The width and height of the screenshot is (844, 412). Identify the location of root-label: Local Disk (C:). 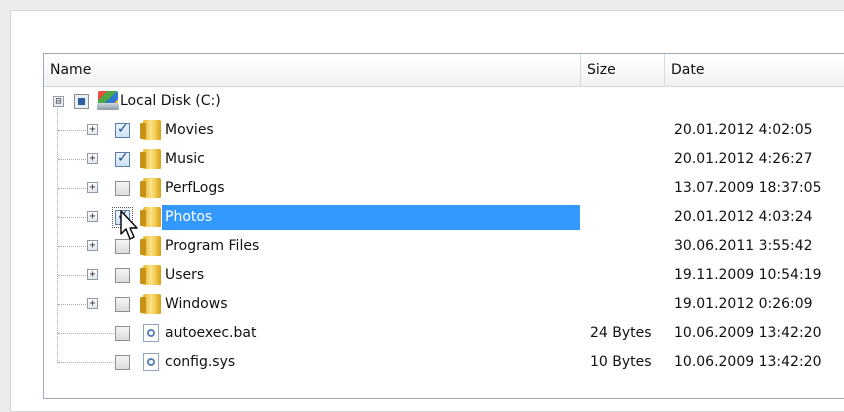
(170, 101).